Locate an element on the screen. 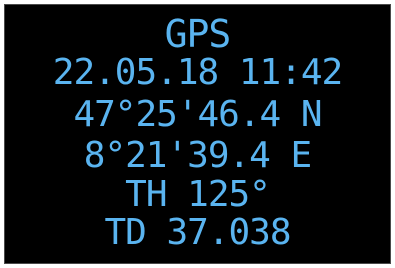 This screenshot has width=395, height=268. total-distance-readout: TD 37.038 is located at coordinates (197, 232).